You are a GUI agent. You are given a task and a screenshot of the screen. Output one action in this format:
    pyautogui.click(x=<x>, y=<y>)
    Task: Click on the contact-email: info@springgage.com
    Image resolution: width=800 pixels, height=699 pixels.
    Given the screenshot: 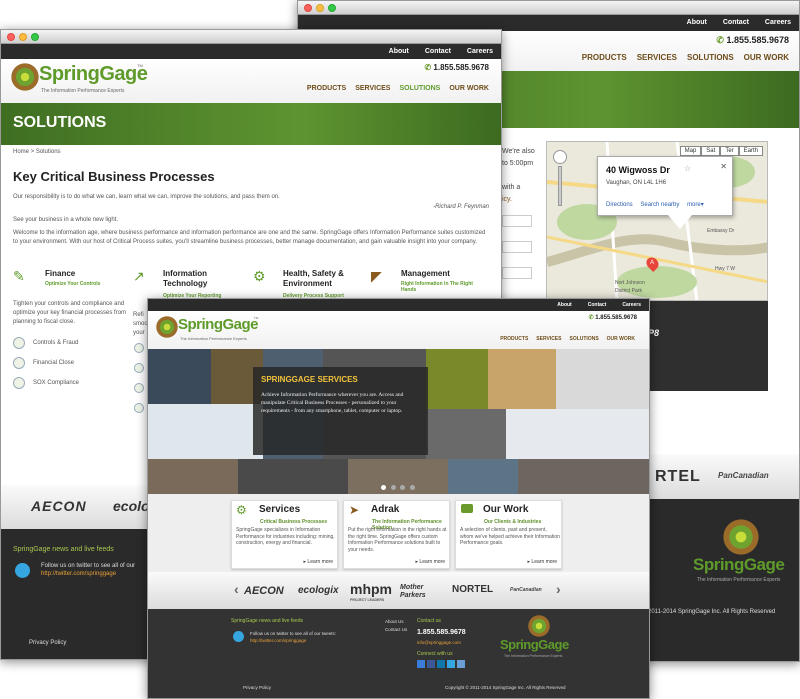 What is the action you would take?
    pyautogui.click(x=439, y=642)
    